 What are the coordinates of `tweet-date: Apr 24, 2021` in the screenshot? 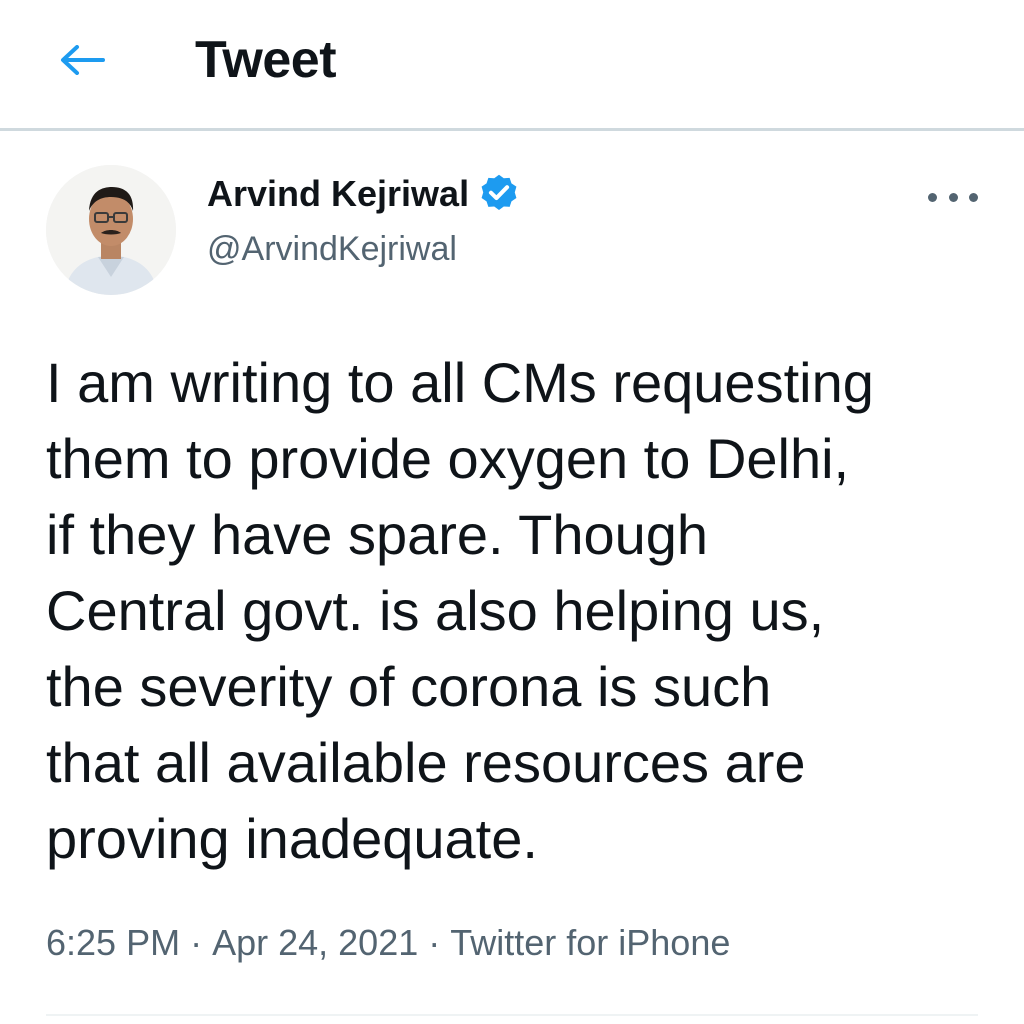 It's located at (315, 943).